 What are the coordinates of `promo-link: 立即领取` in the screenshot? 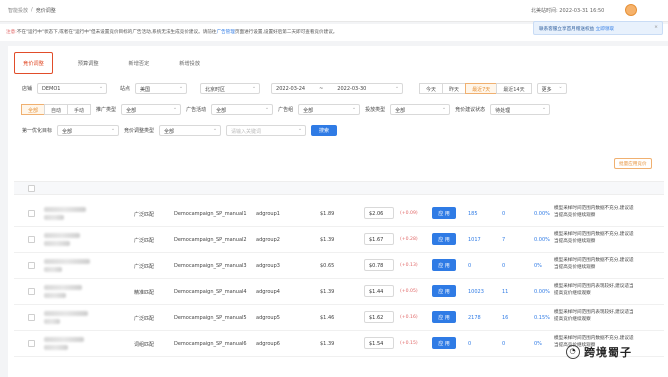 It's located at (605, 29).